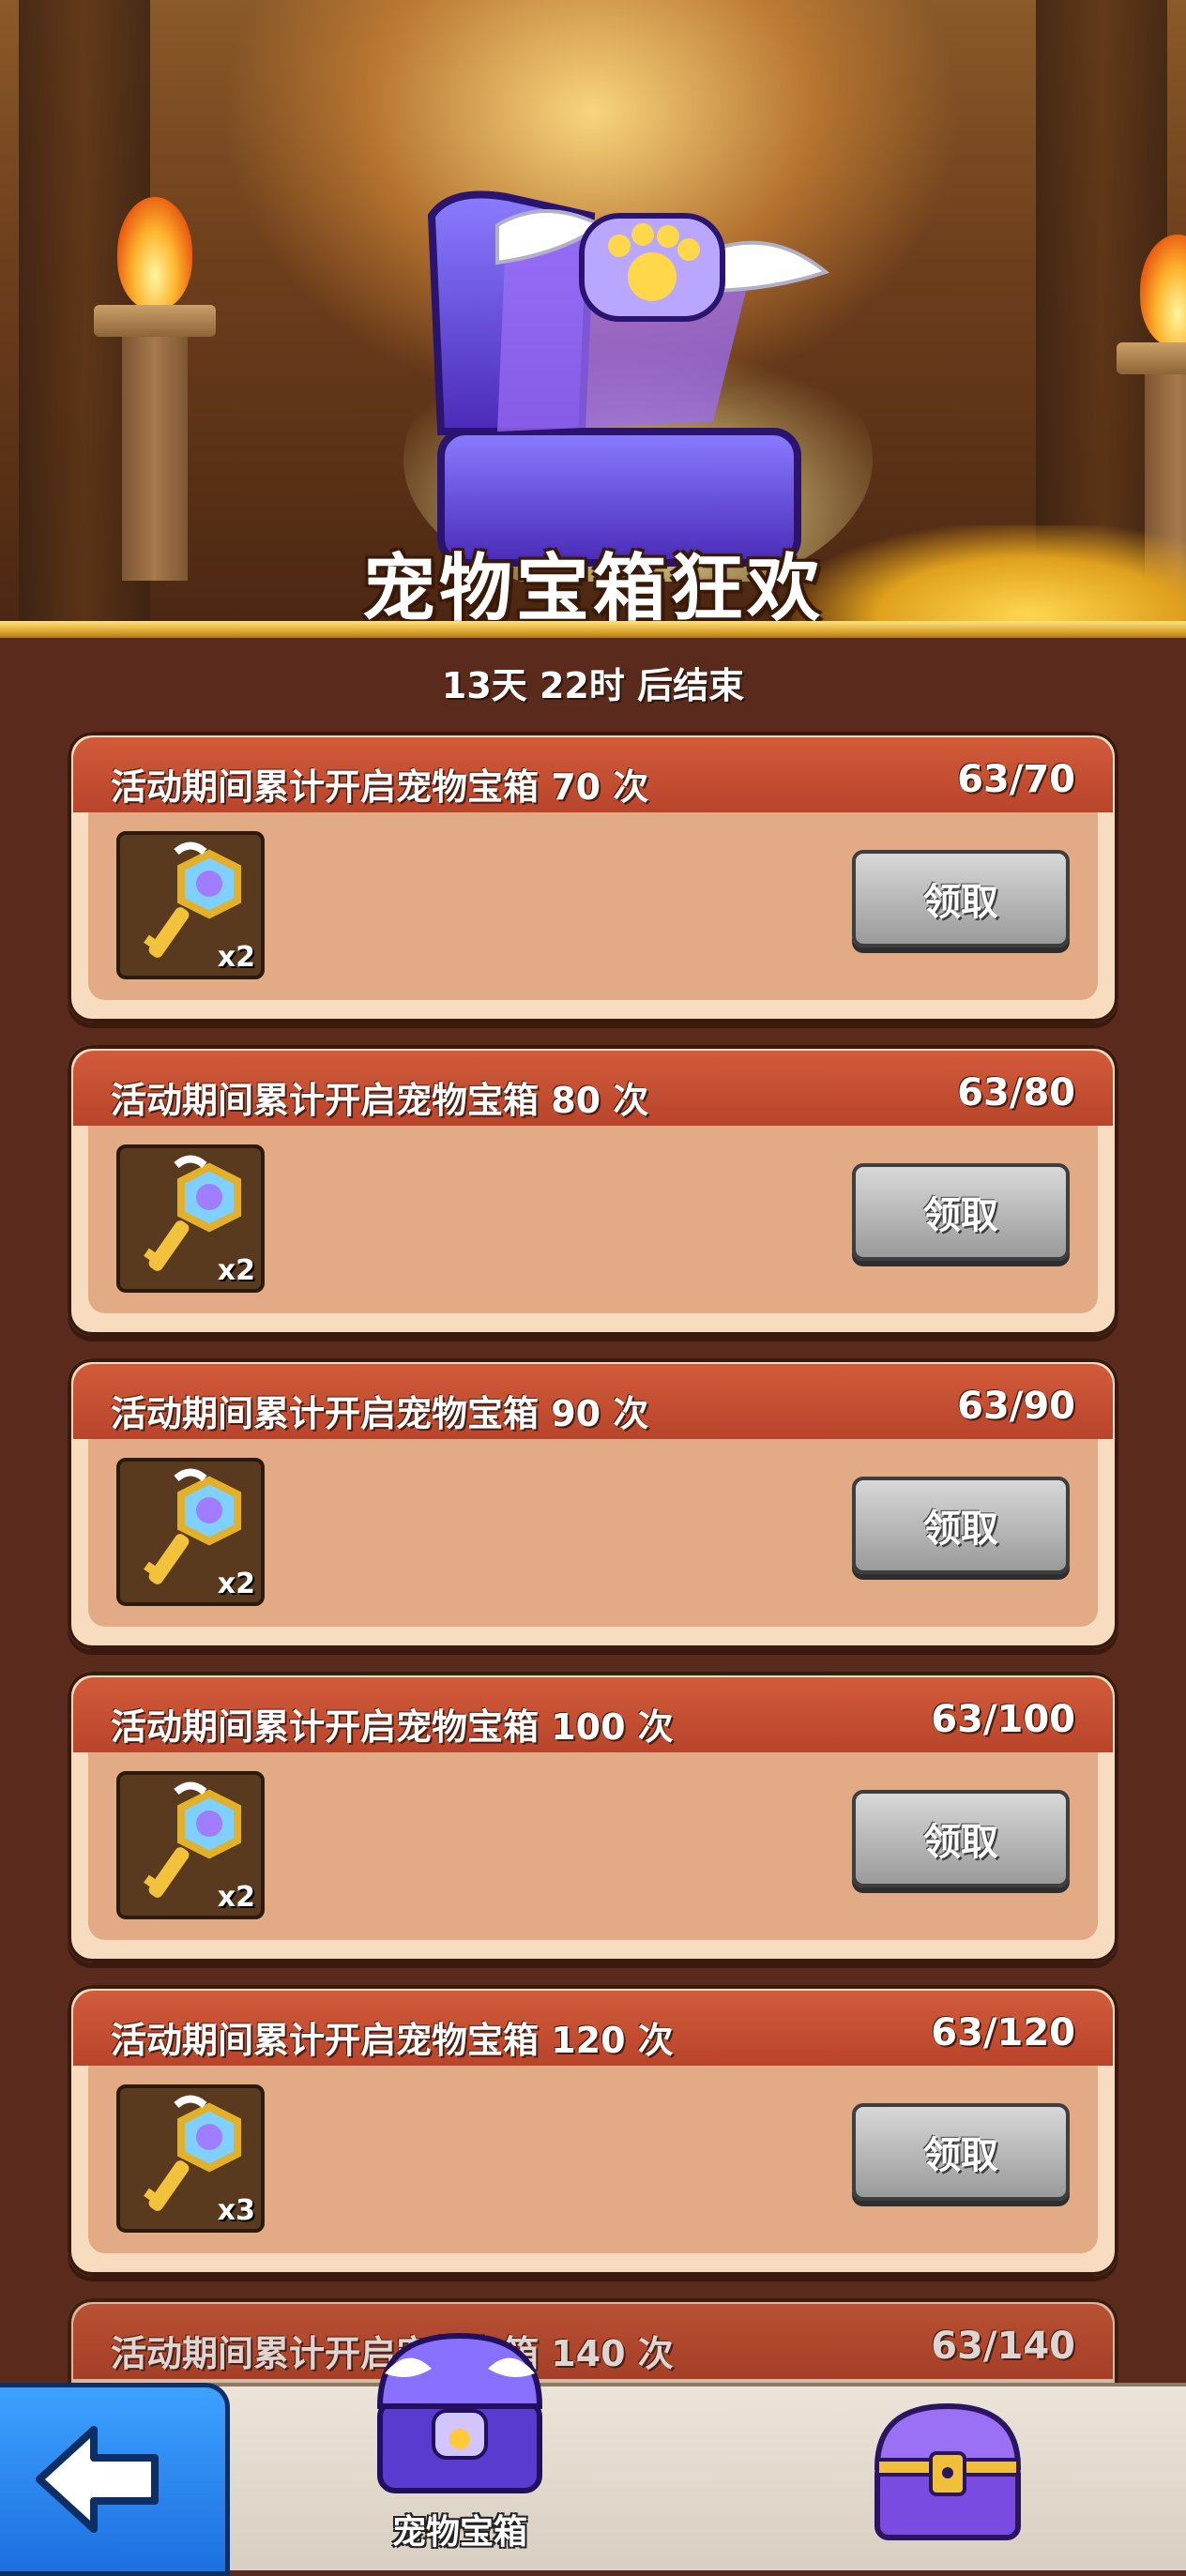 This screenshot has width=1186, height=2576. I want to click on reward-card: 活动期间累计开启宠物宝箱 140 次 63/140, so click(593, 2340).